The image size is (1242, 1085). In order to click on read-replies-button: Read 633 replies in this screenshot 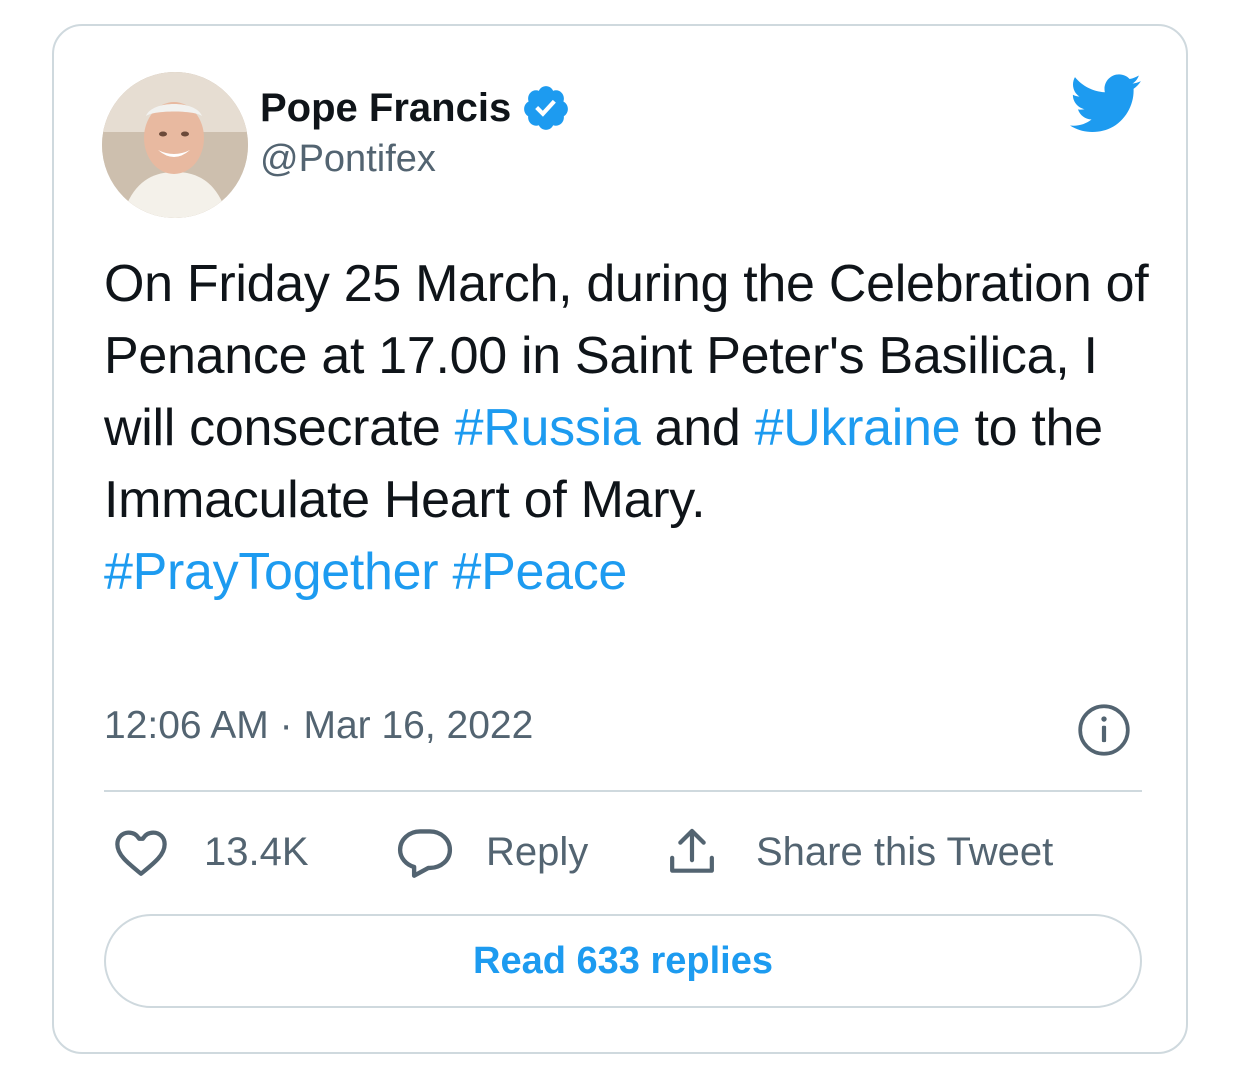, I will do `click(623, 961)`.